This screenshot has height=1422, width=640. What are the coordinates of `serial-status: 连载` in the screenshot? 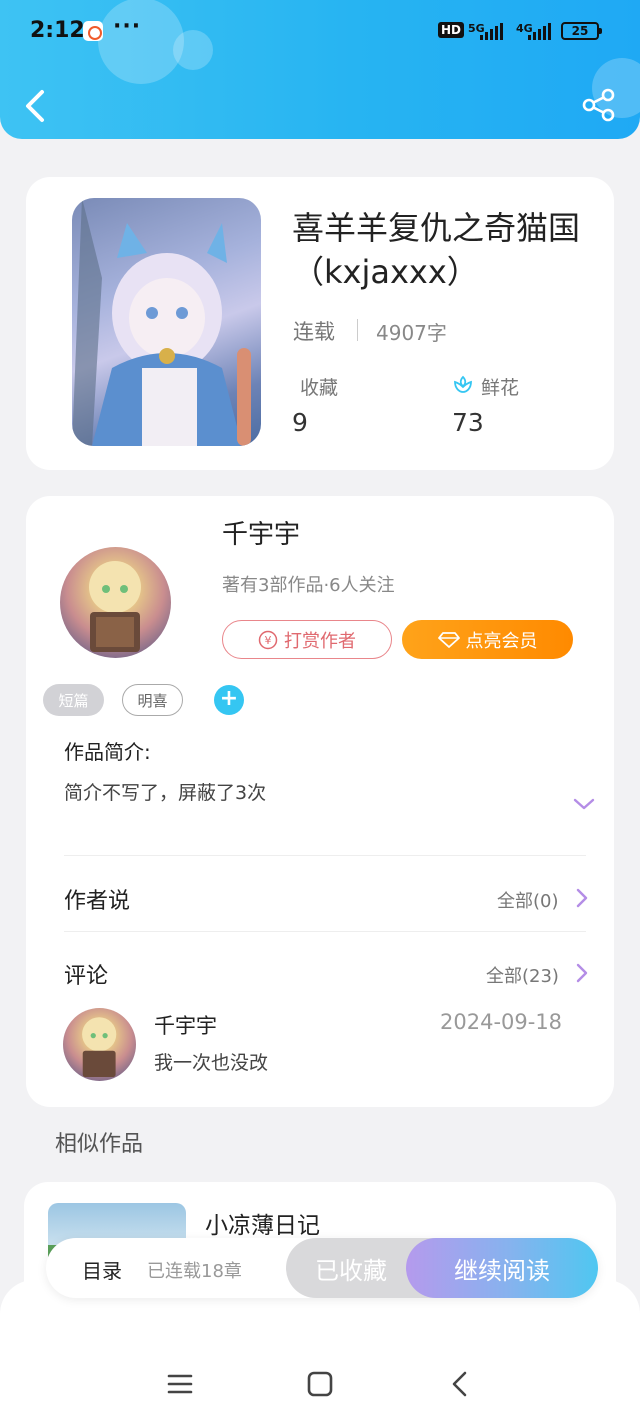 It's located at (314, 332).